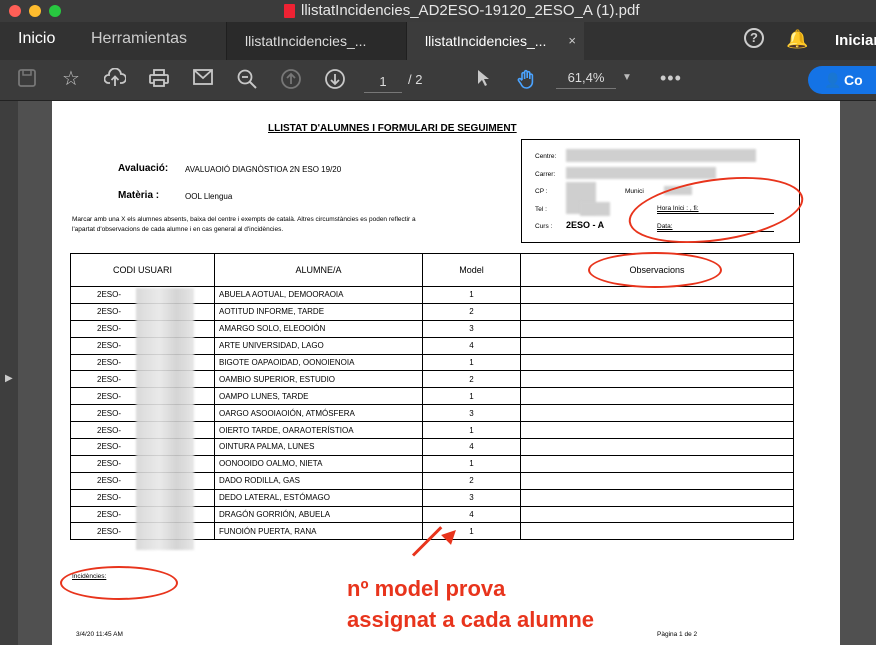 The width and height of the screenshot is (876, 645). Describe the element at coordinates (15, 11) in the screenshot. I see `close-window-button` at that location.